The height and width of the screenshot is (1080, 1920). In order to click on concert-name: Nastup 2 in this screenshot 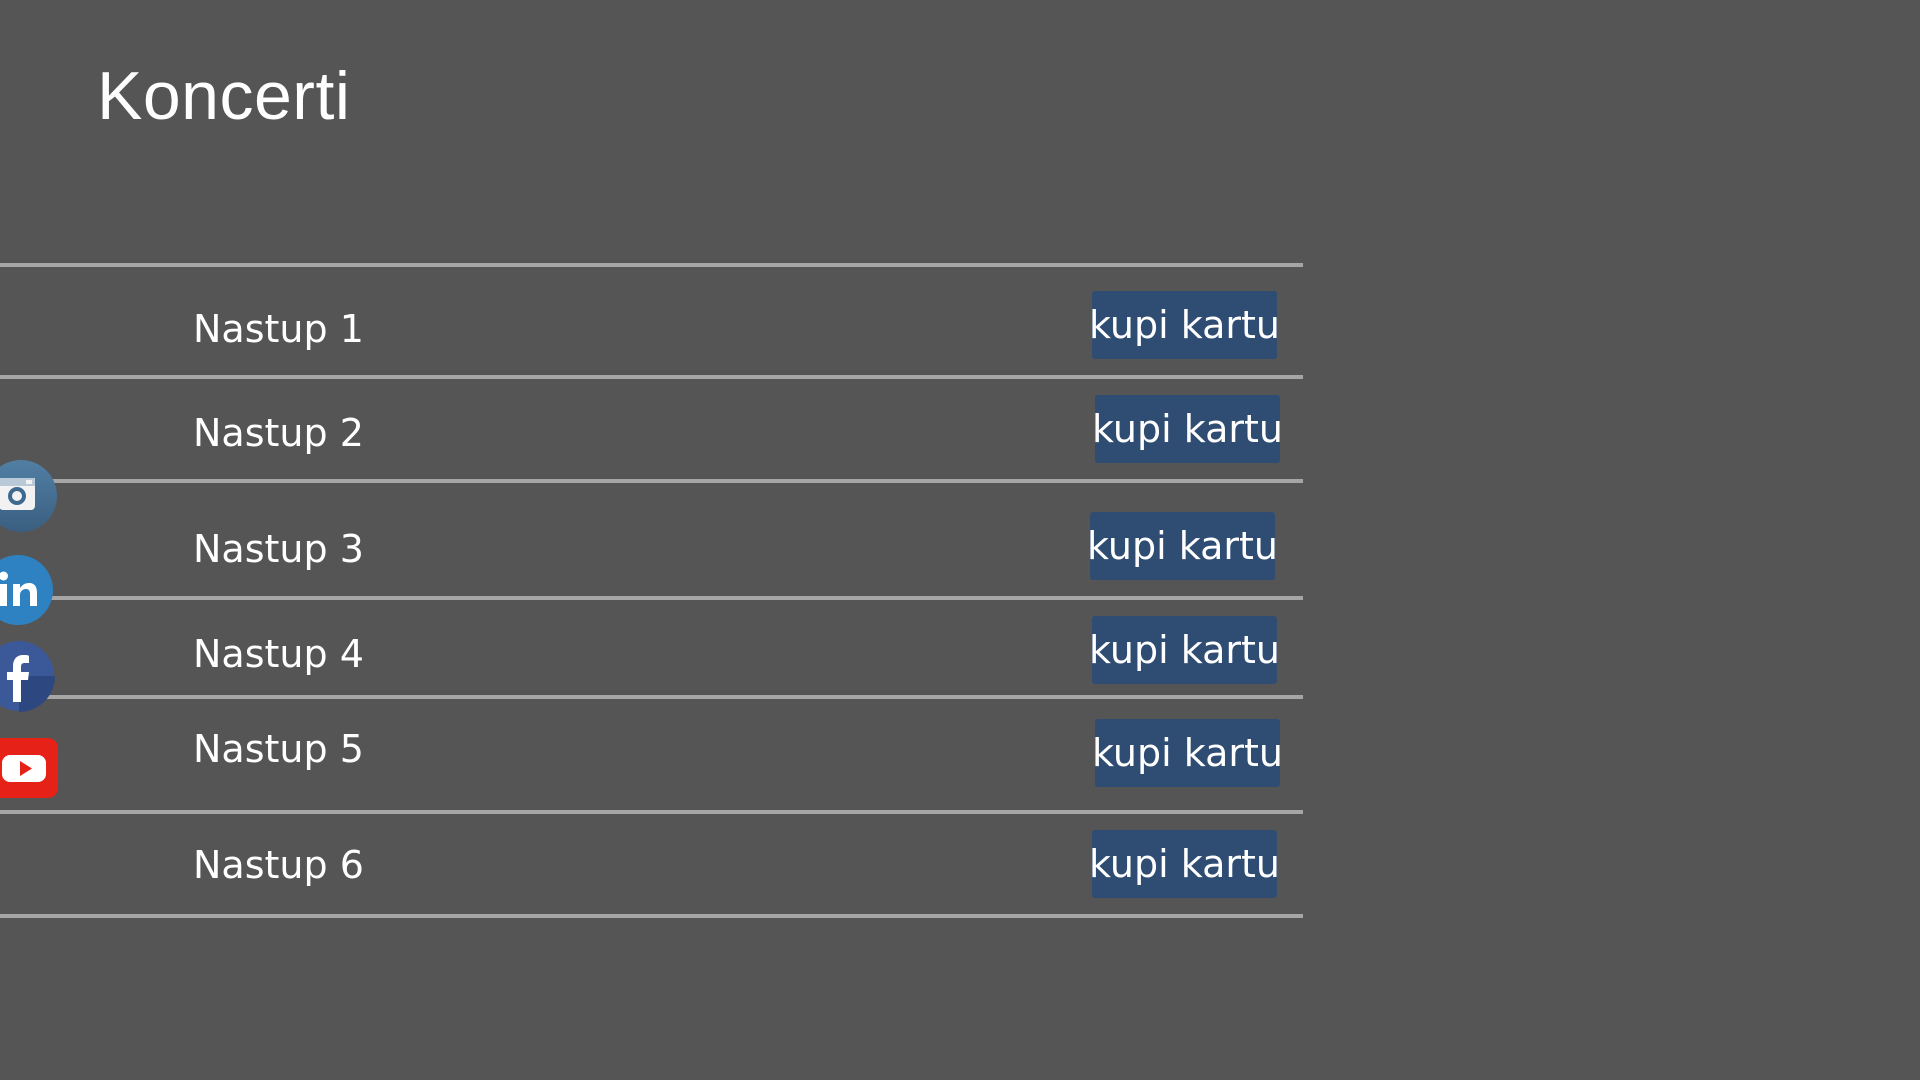, I will do `click(278, 433)`.